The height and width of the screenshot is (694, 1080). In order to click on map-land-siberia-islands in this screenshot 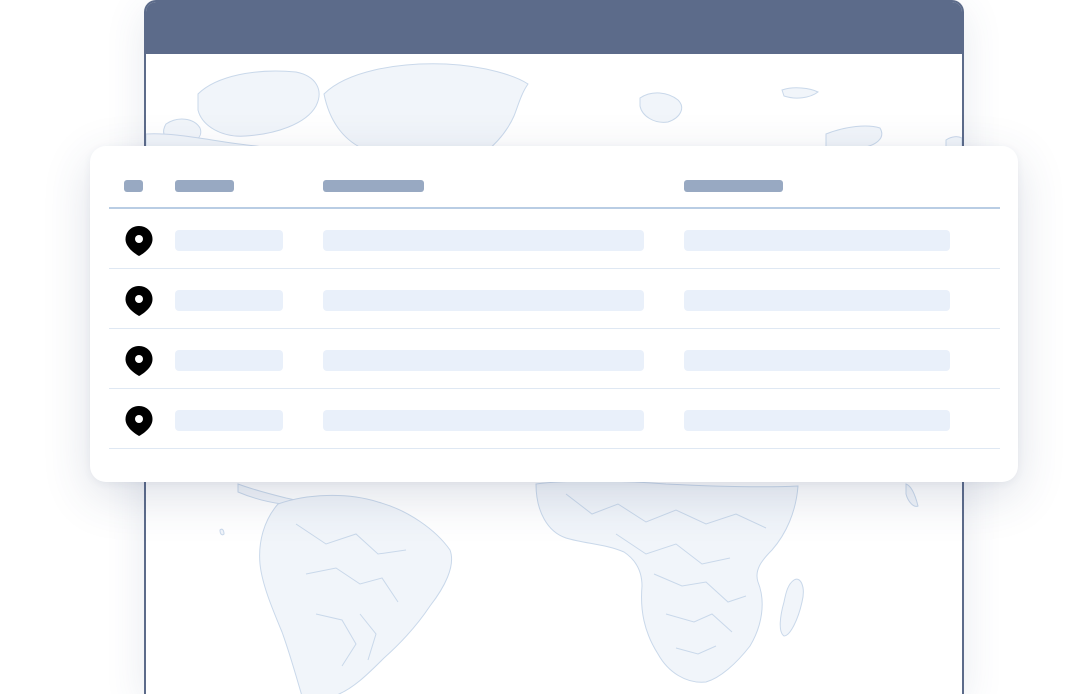, I will do `click(800, 93)`.